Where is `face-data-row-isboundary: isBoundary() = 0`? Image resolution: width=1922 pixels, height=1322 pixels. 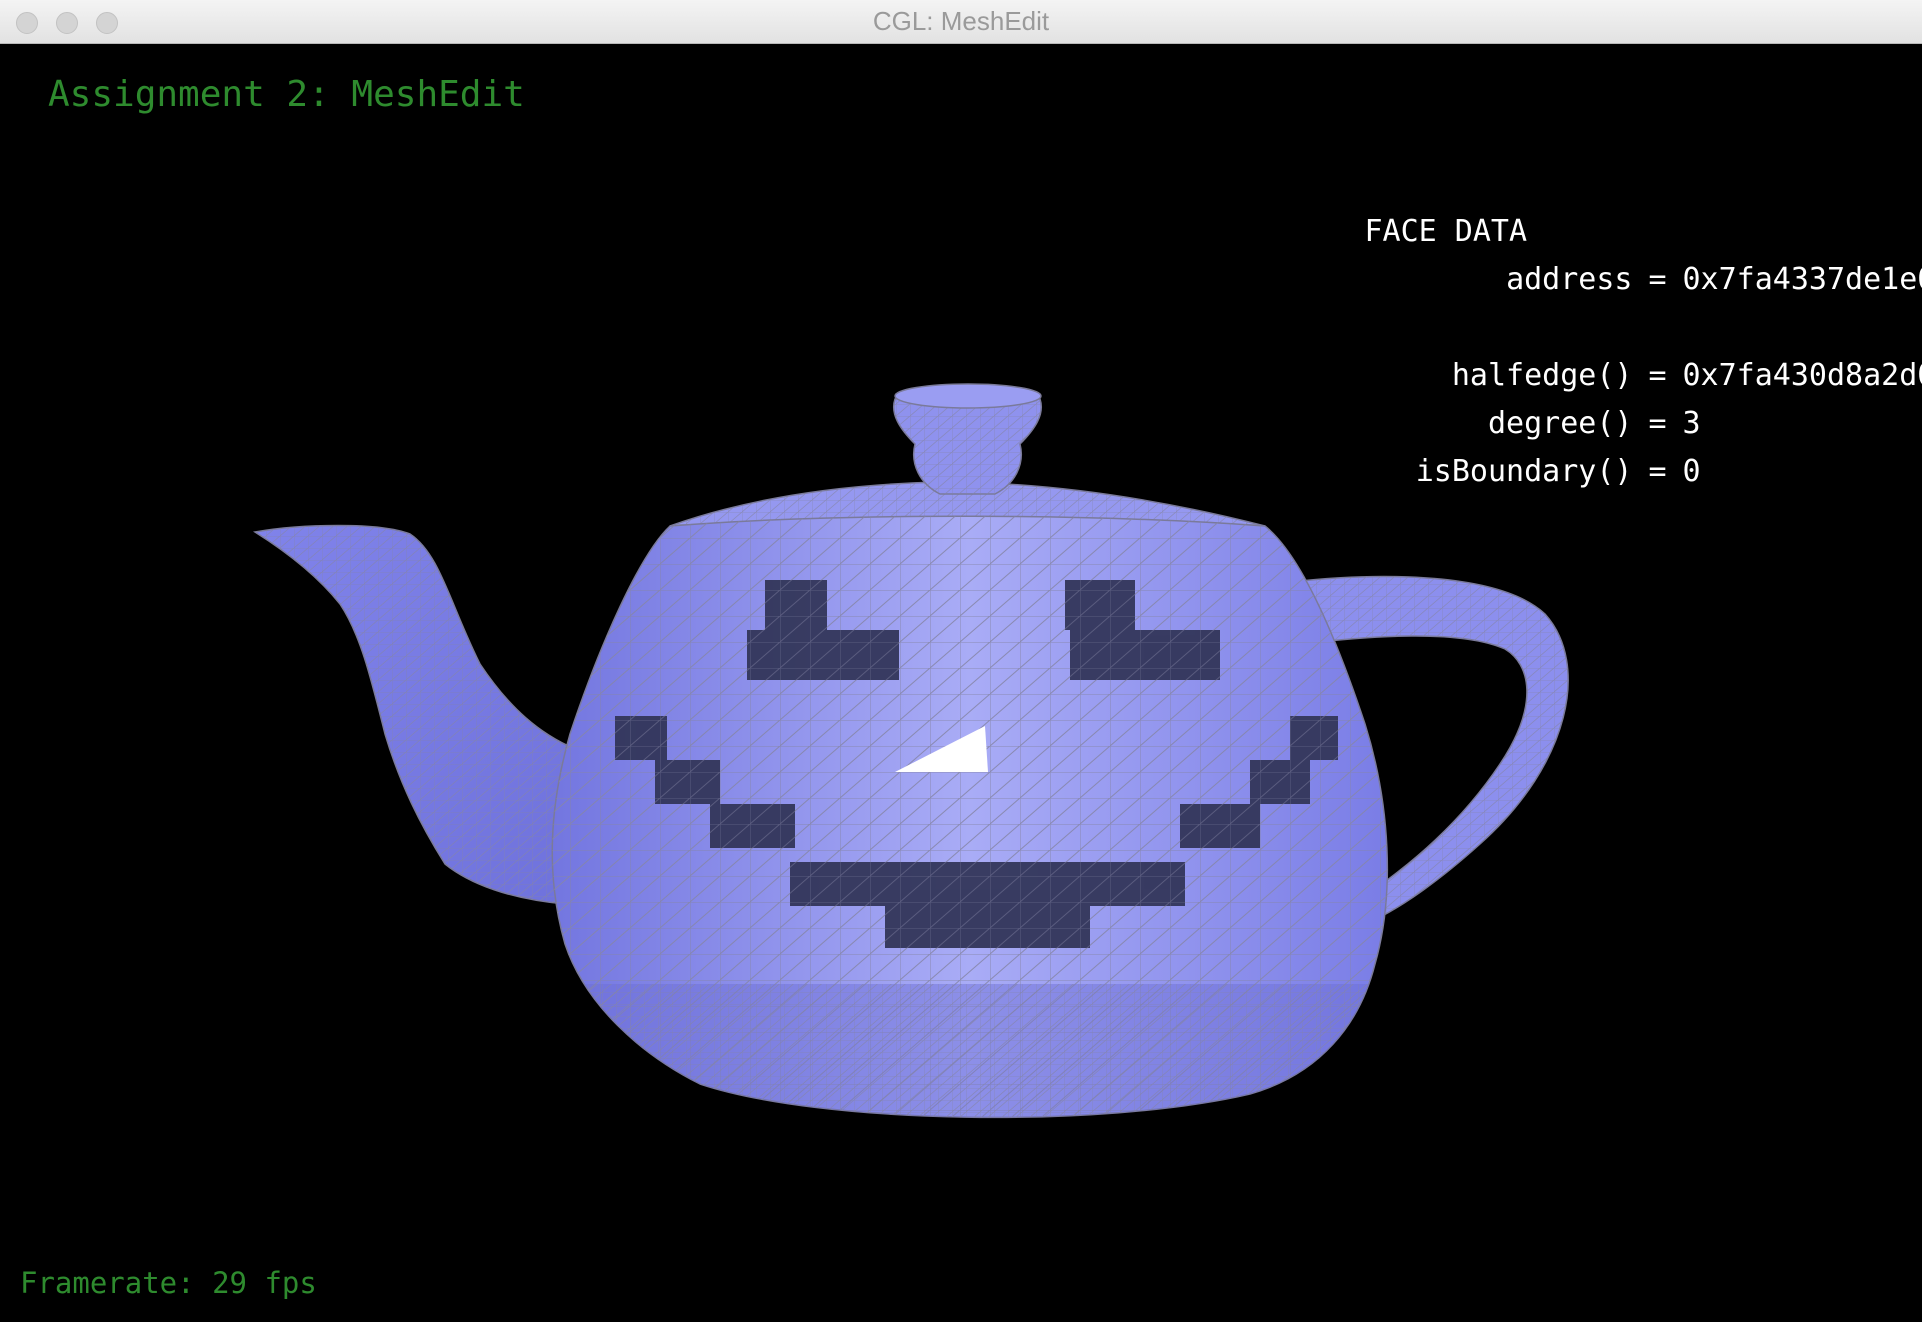 face-data-row-isboundary: isBoundary() = 0 is located at coordinates (1459, 450).